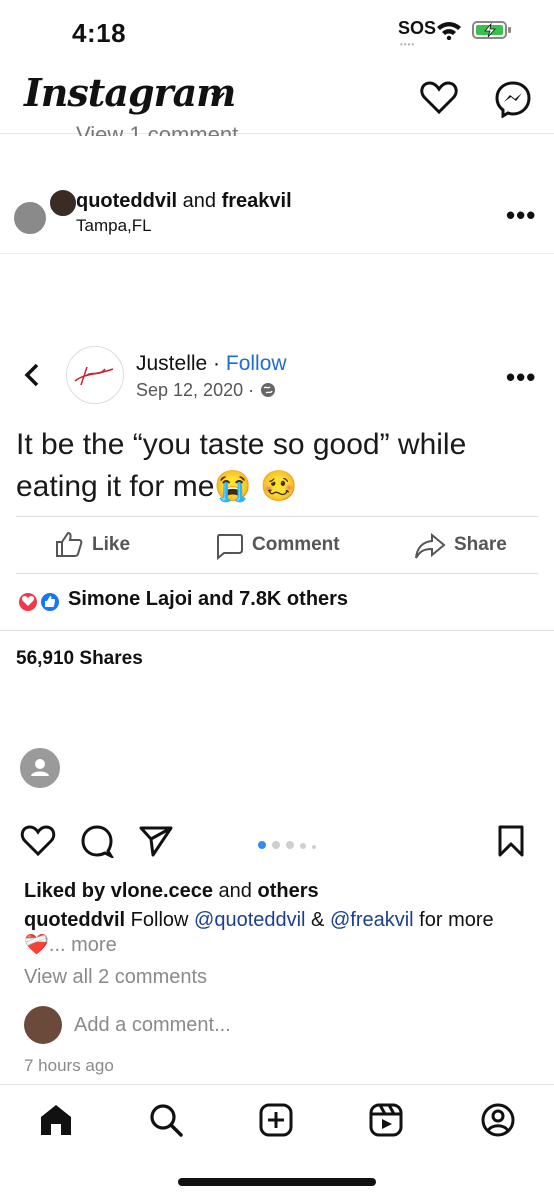  Describe the element at coordinates (480, 544) in the screenshot. I see `fb-share-label: Share` at that location.